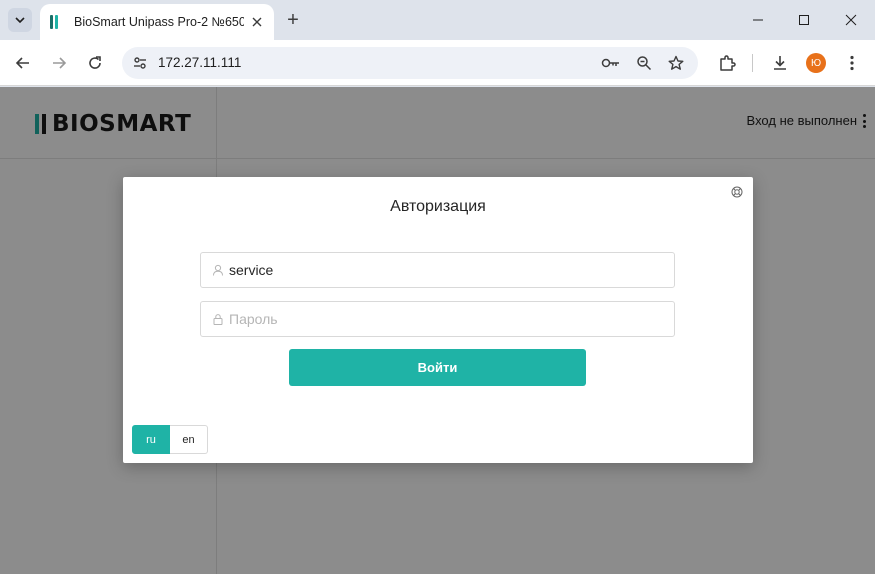 This screenshot has height=574, width=875. What do you see at coordinates (437, 367) in the screenshot?
I see `login-button: Войти` at bounding box center [437, 367].